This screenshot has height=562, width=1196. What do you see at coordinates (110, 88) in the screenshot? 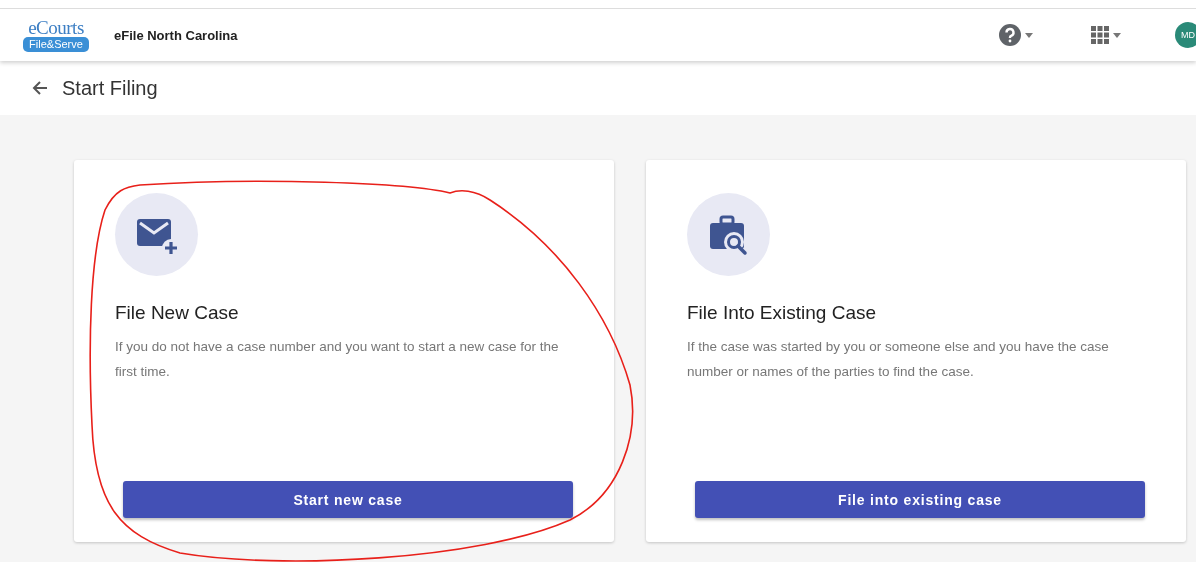
I see `page-title: Start Filing` at bounding box center [110, 88].